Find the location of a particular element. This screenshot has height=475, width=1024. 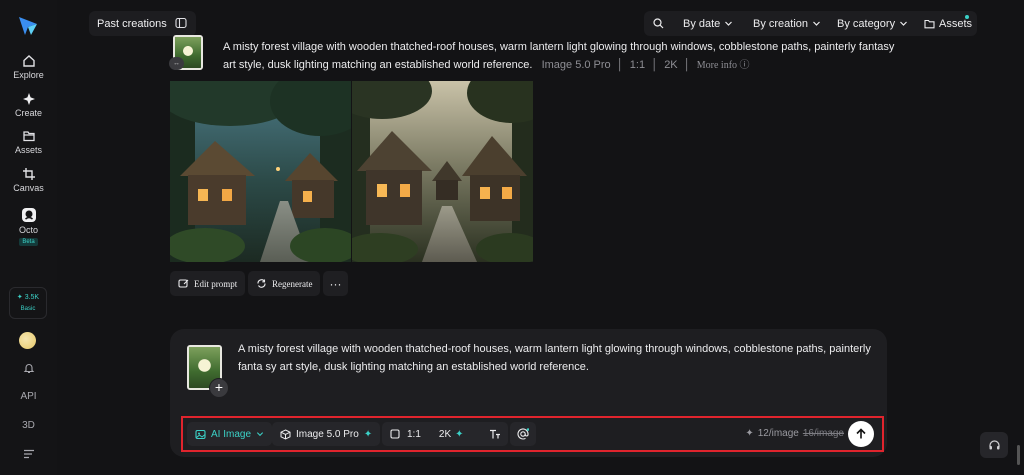

sidebar-item-label: Octo is located at coordinates (28, 230).